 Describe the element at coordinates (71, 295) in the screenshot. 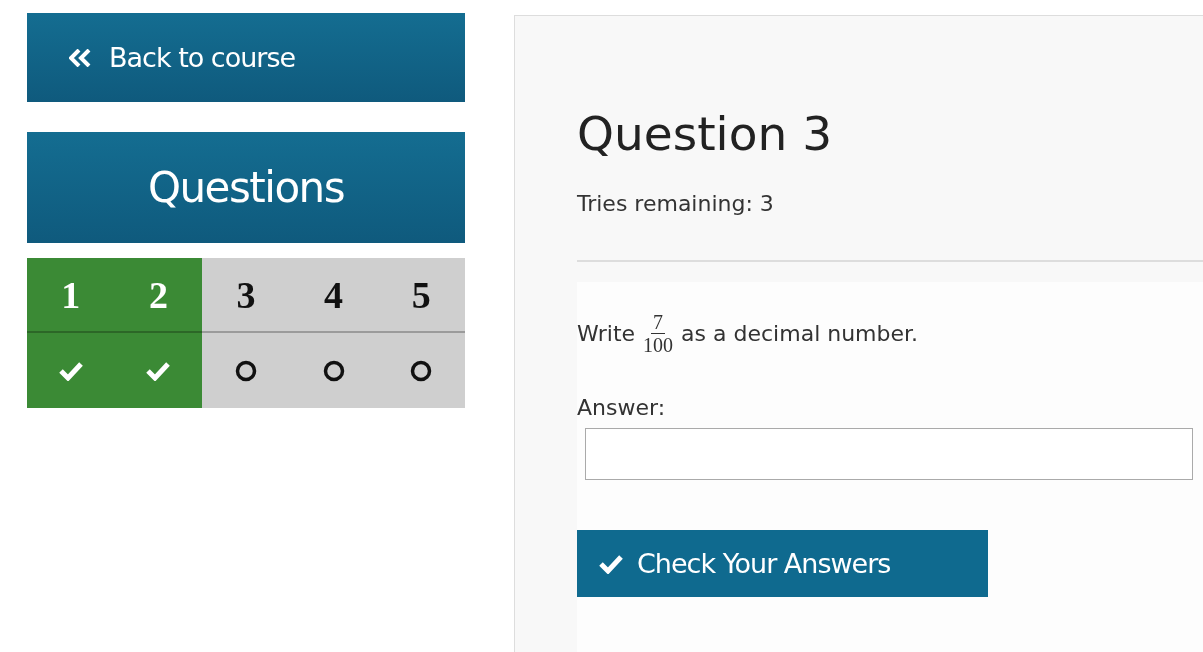

I see `question-number: 1` at that location.